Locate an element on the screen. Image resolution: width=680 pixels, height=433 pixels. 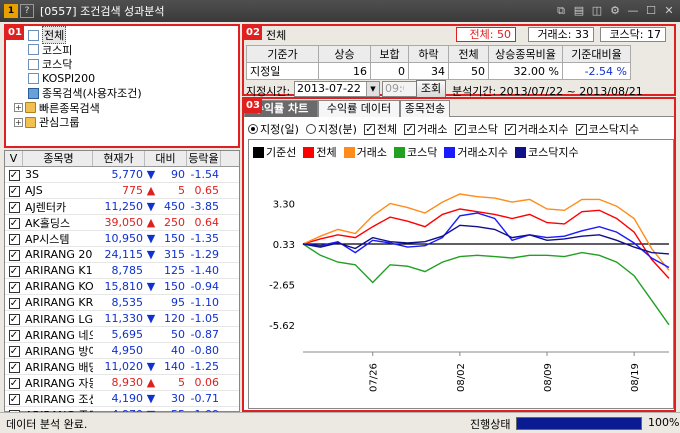
tree-item: + 관심그룹 is located at coordinates (78, 122).